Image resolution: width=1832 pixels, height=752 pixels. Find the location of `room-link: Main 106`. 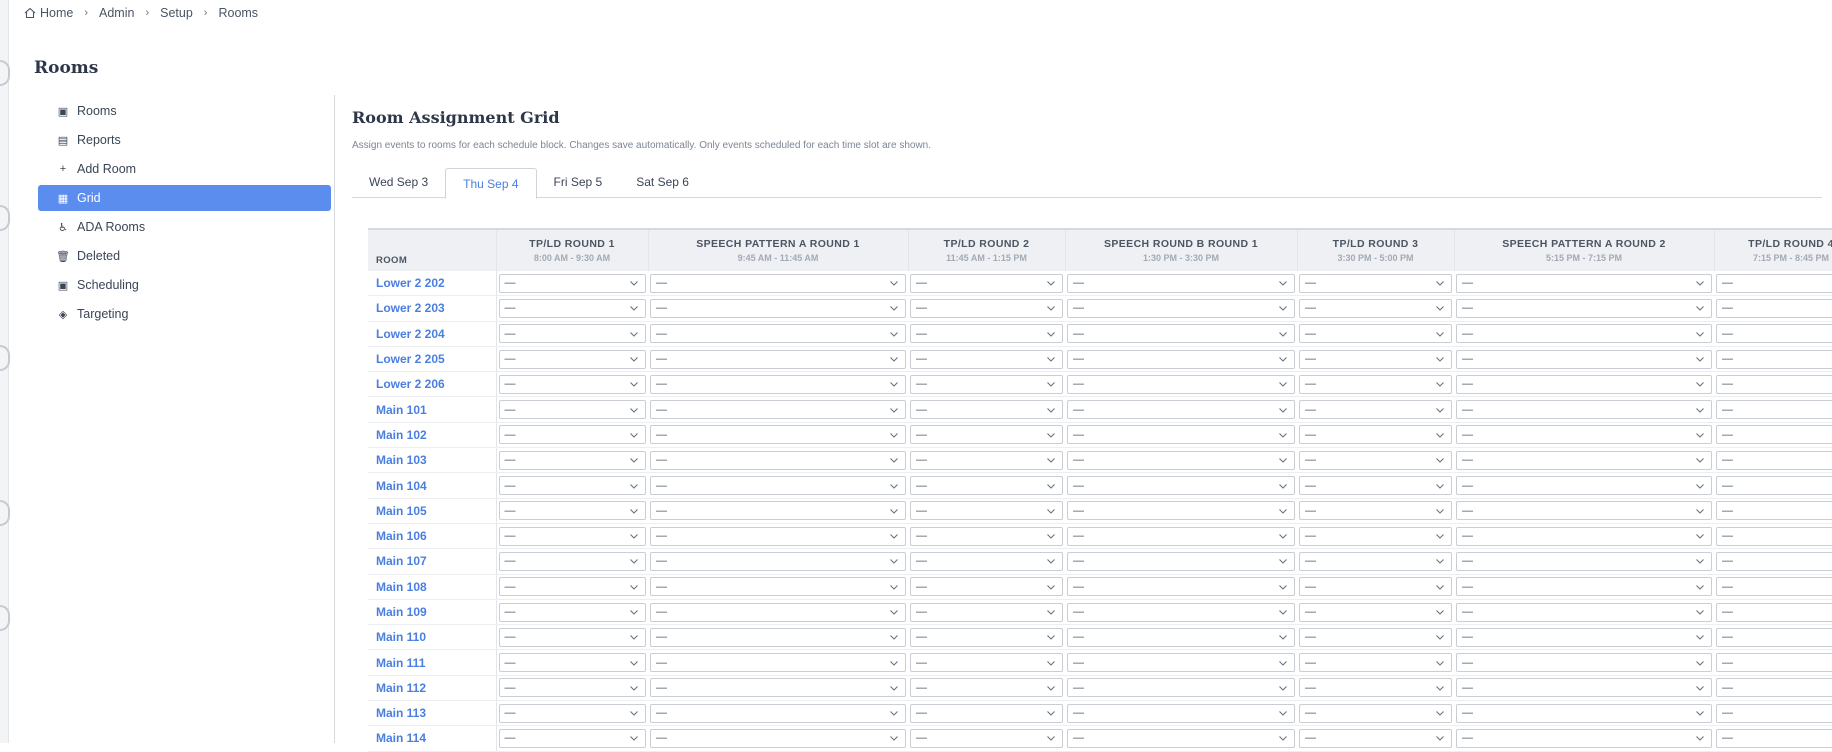

room-link: Main 106 is located at coordinates (432, 535).